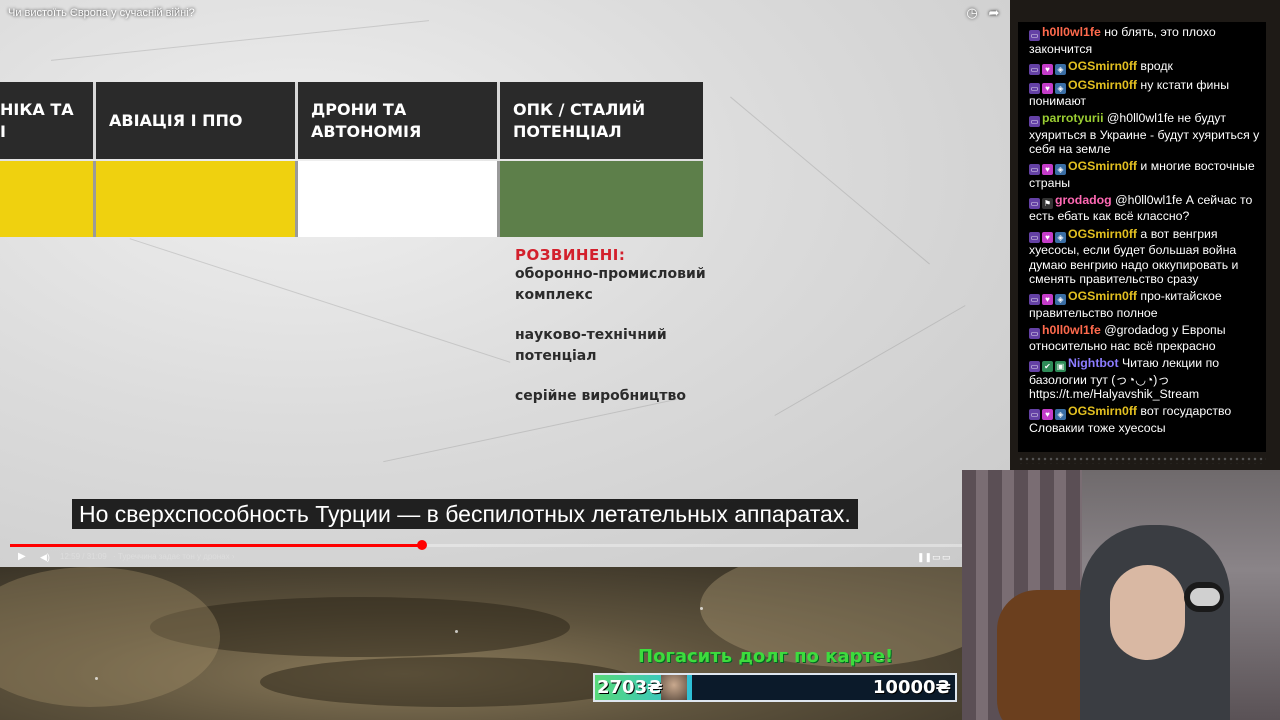 Image resolution: width=1280 pixels, height=720 pixels. Describe the element at coordinates (1147, 612) in the screenshot. I see `webcam-streamer-face` at that location.